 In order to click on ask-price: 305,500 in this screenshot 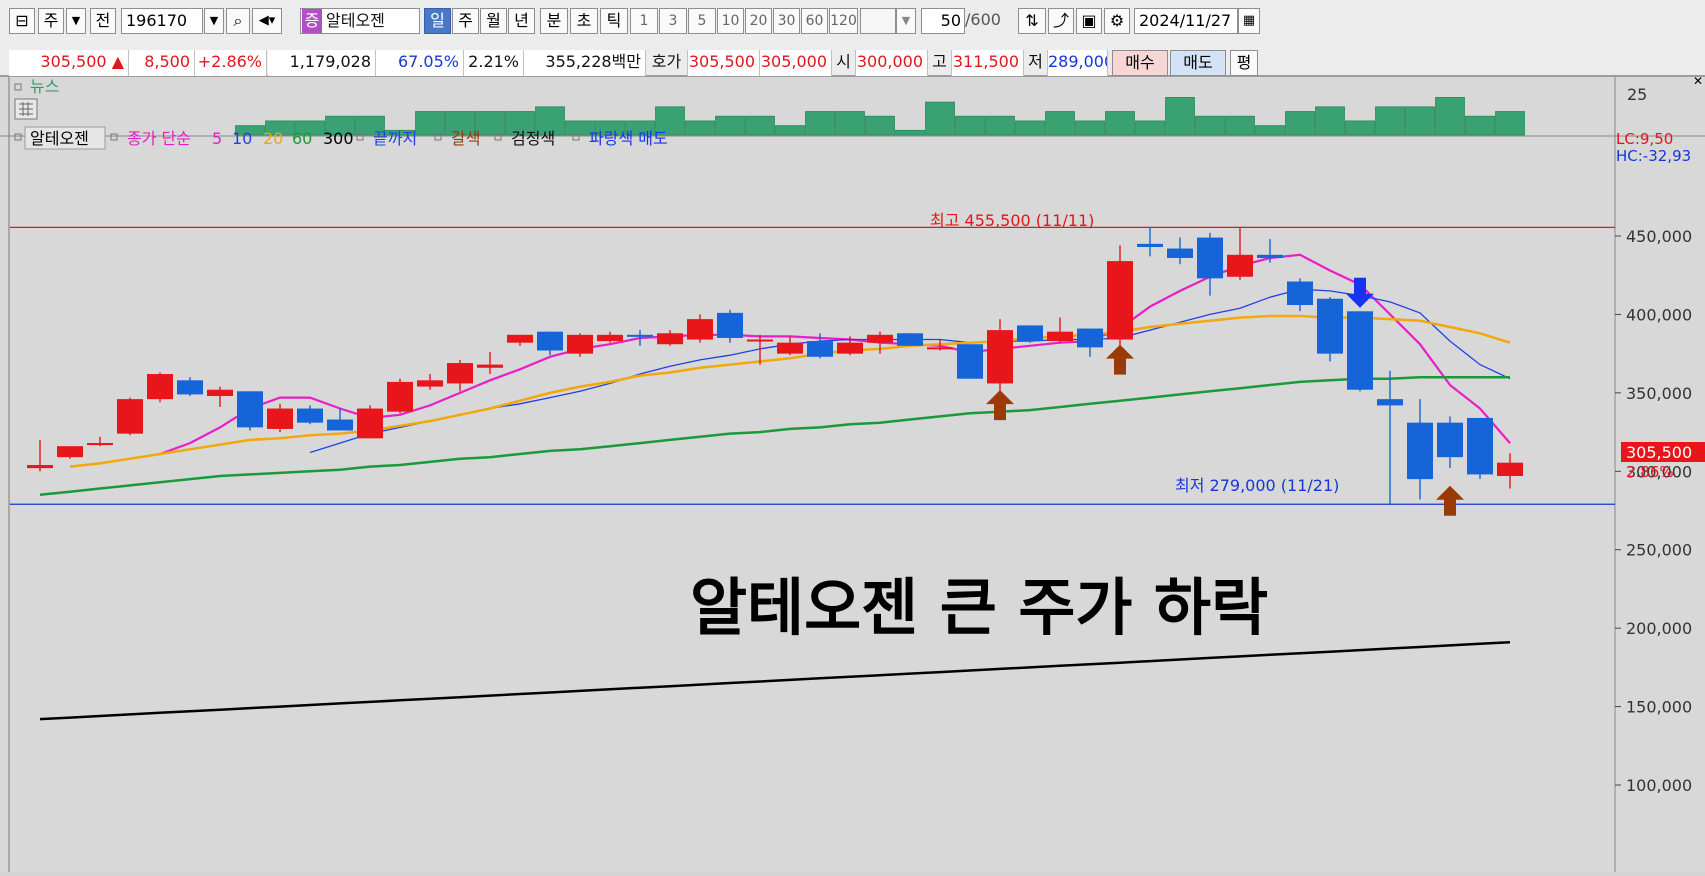, I will do `click(724, 63)`.